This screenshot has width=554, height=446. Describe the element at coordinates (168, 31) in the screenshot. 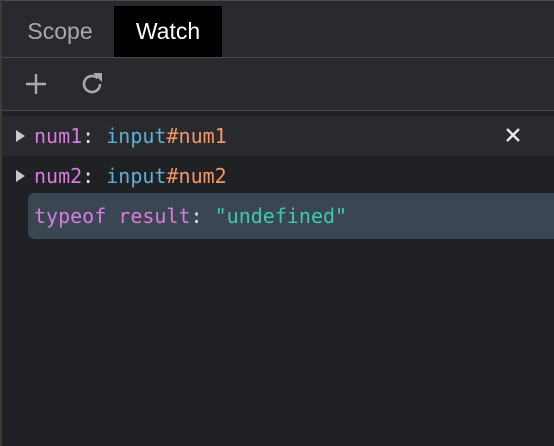

I see `tab-watch: Watch` at that location.